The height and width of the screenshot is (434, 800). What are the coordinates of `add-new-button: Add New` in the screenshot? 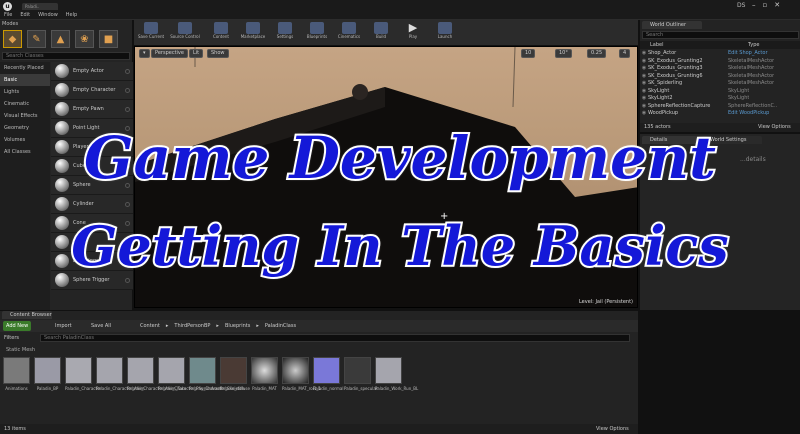 It's located at (17, 326).